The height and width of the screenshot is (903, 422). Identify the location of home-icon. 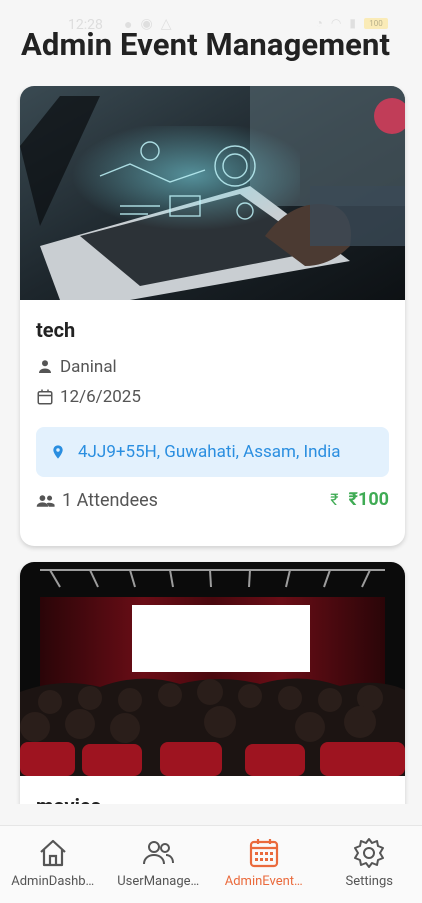
(53, 853).